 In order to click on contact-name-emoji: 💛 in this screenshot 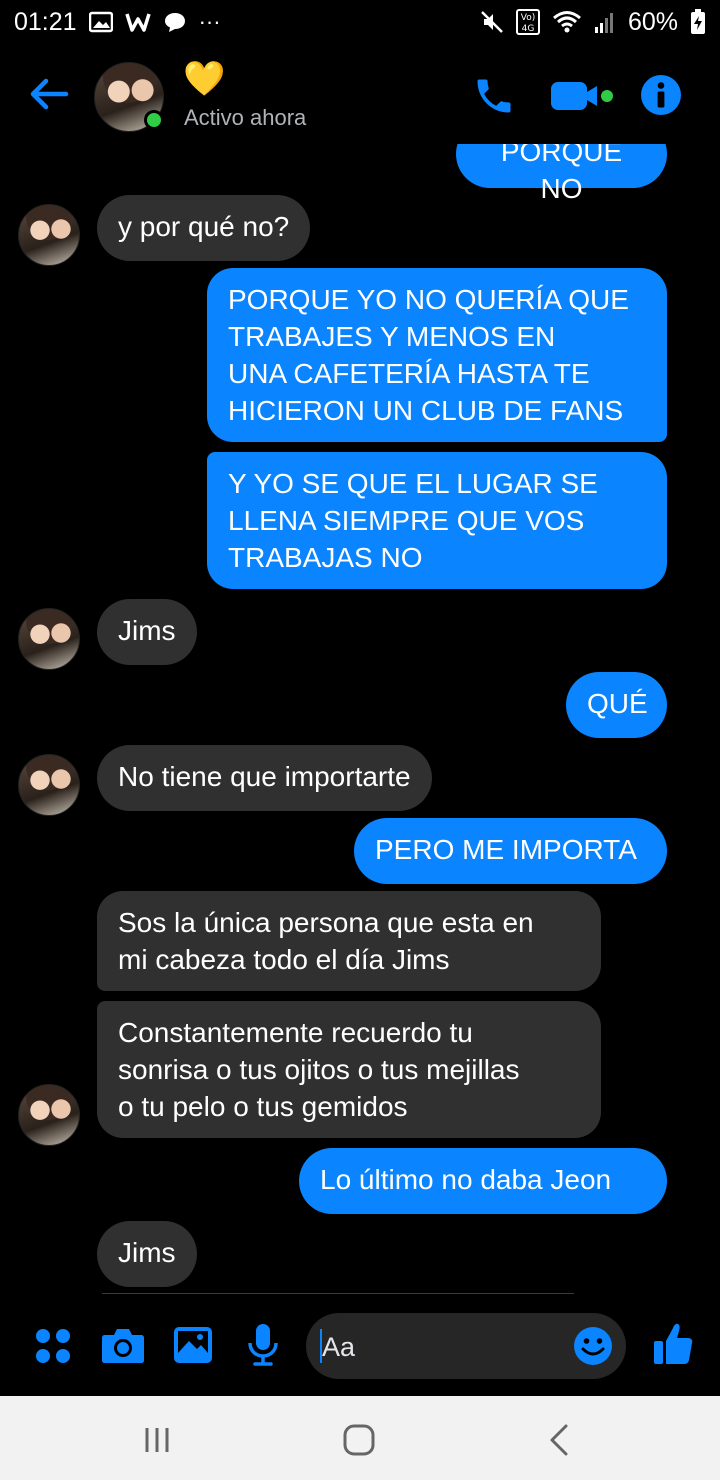, I will do `click(204, 79)`.